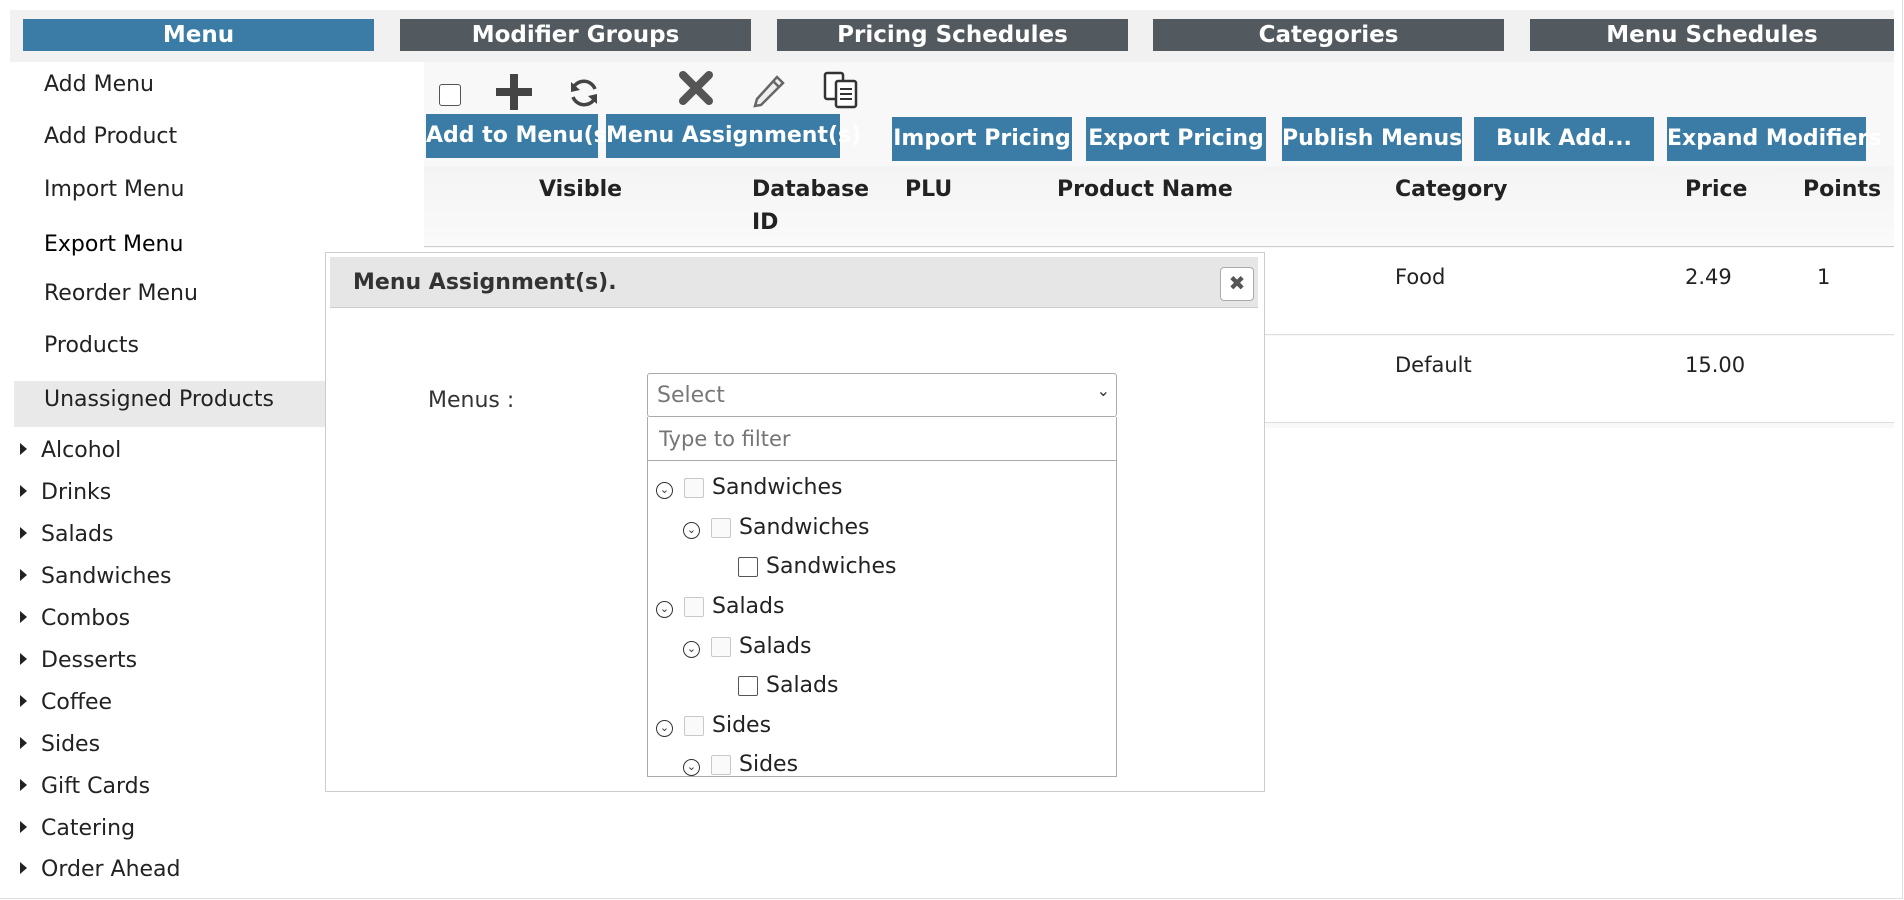  What do you see at coordinates (1451, 189) in the screenshot?
I see `column-header-category: Category` at bounding box center [1451, 189].